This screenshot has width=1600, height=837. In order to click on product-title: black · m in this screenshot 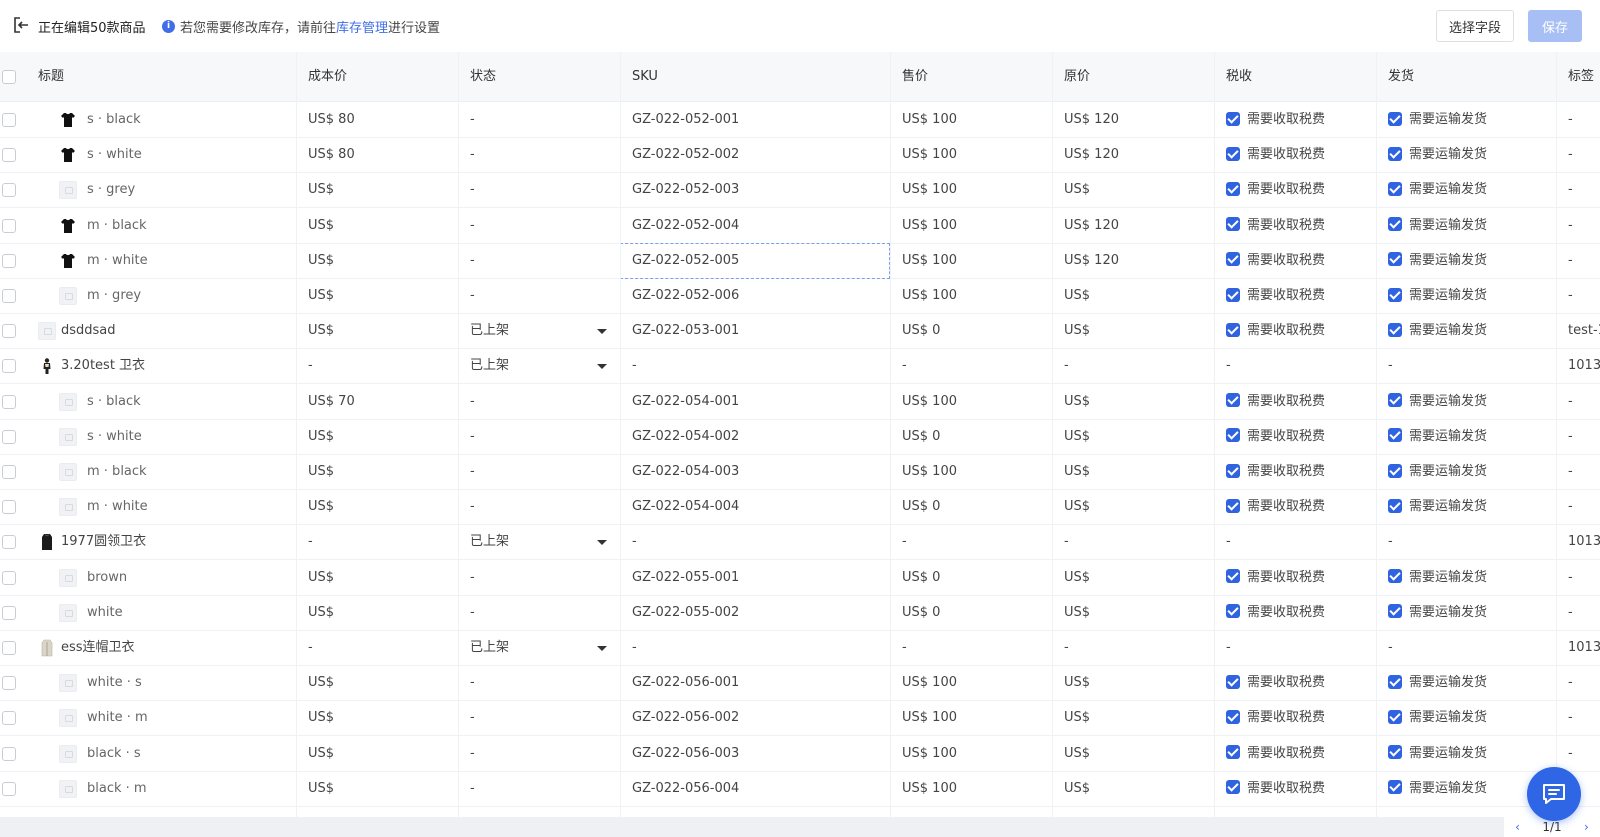, I will do `click(117, 789)`.